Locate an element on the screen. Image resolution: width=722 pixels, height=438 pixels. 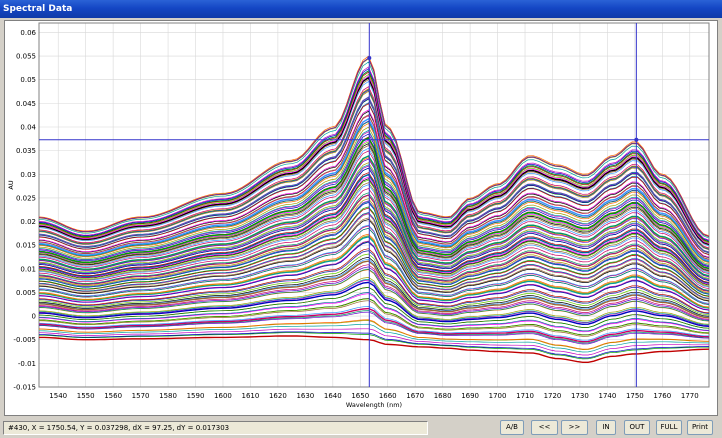
x-tick-label: 1560 is located at coordinates (113, 396).